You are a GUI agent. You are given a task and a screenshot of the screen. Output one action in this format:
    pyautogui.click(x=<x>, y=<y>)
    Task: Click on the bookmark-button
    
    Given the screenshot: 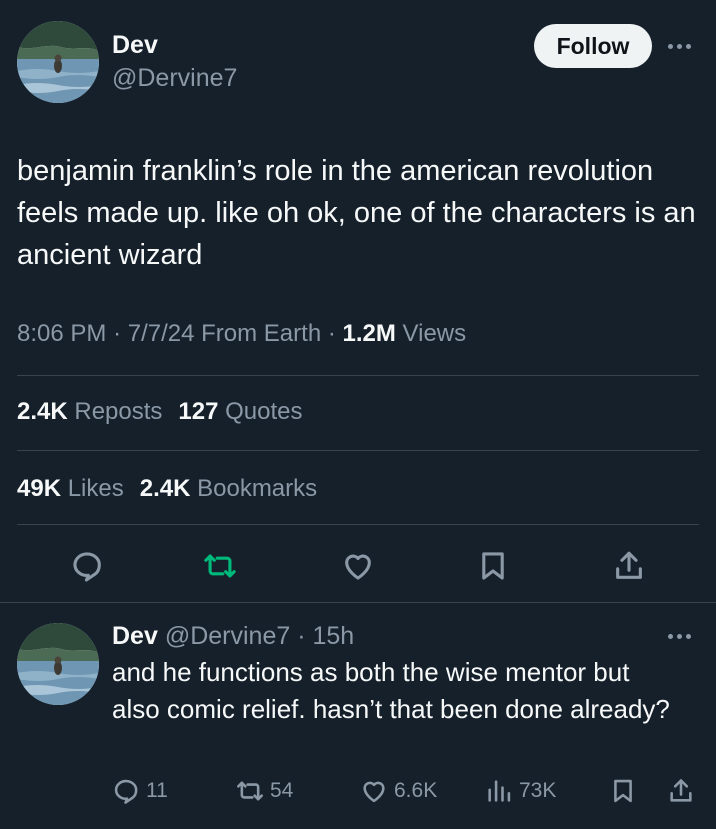 What is the action you would take?
    pyautogui.click(x=493, y=566)
    